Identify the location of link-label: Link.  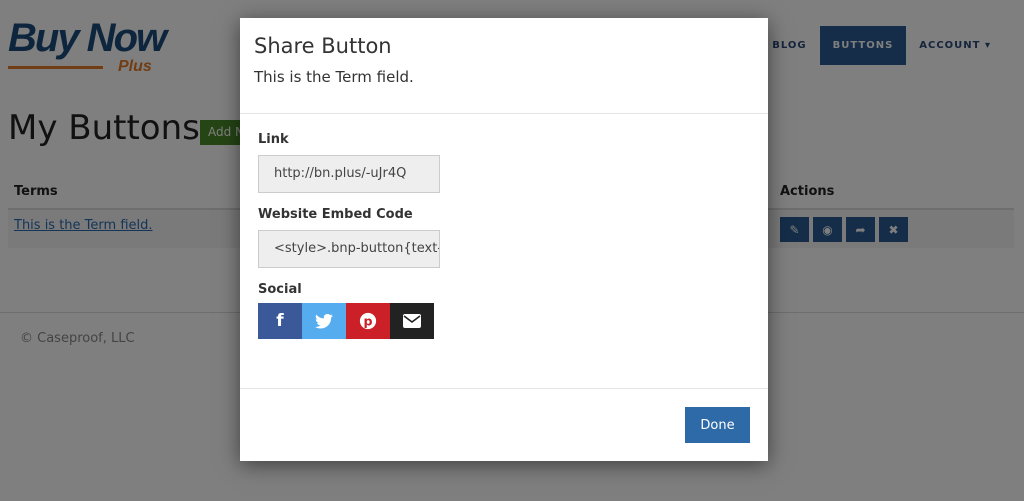
(273, 139).